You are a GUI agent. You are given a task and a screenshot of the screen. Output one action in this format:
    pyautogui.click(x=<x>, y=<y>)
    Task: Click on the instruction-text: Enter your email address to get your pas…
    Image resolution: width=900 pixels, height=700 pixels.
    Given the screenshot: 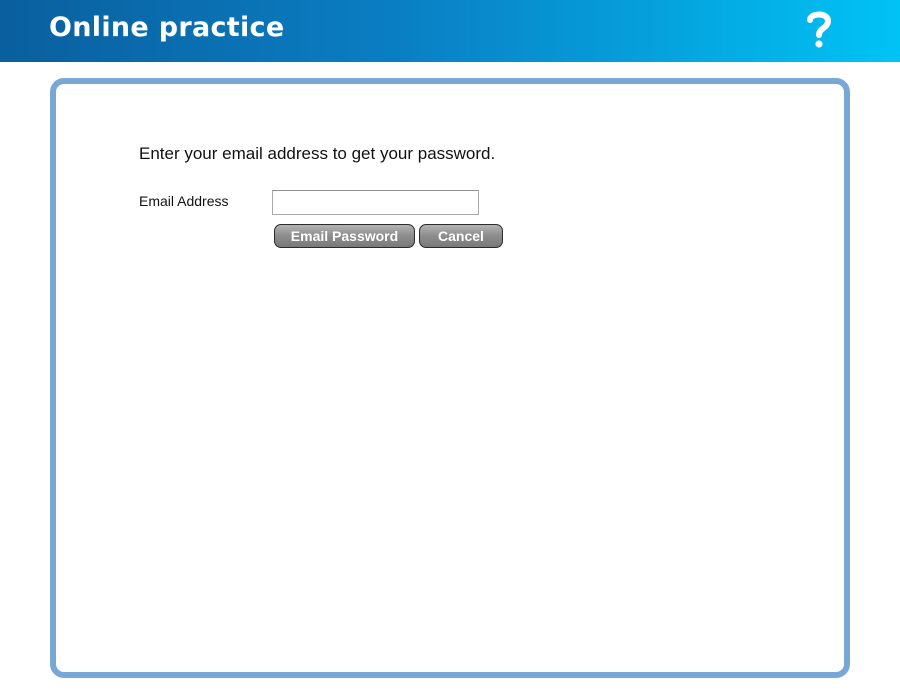 What is the action you would take?
    pyautogui.click(x=317, y=153)
    